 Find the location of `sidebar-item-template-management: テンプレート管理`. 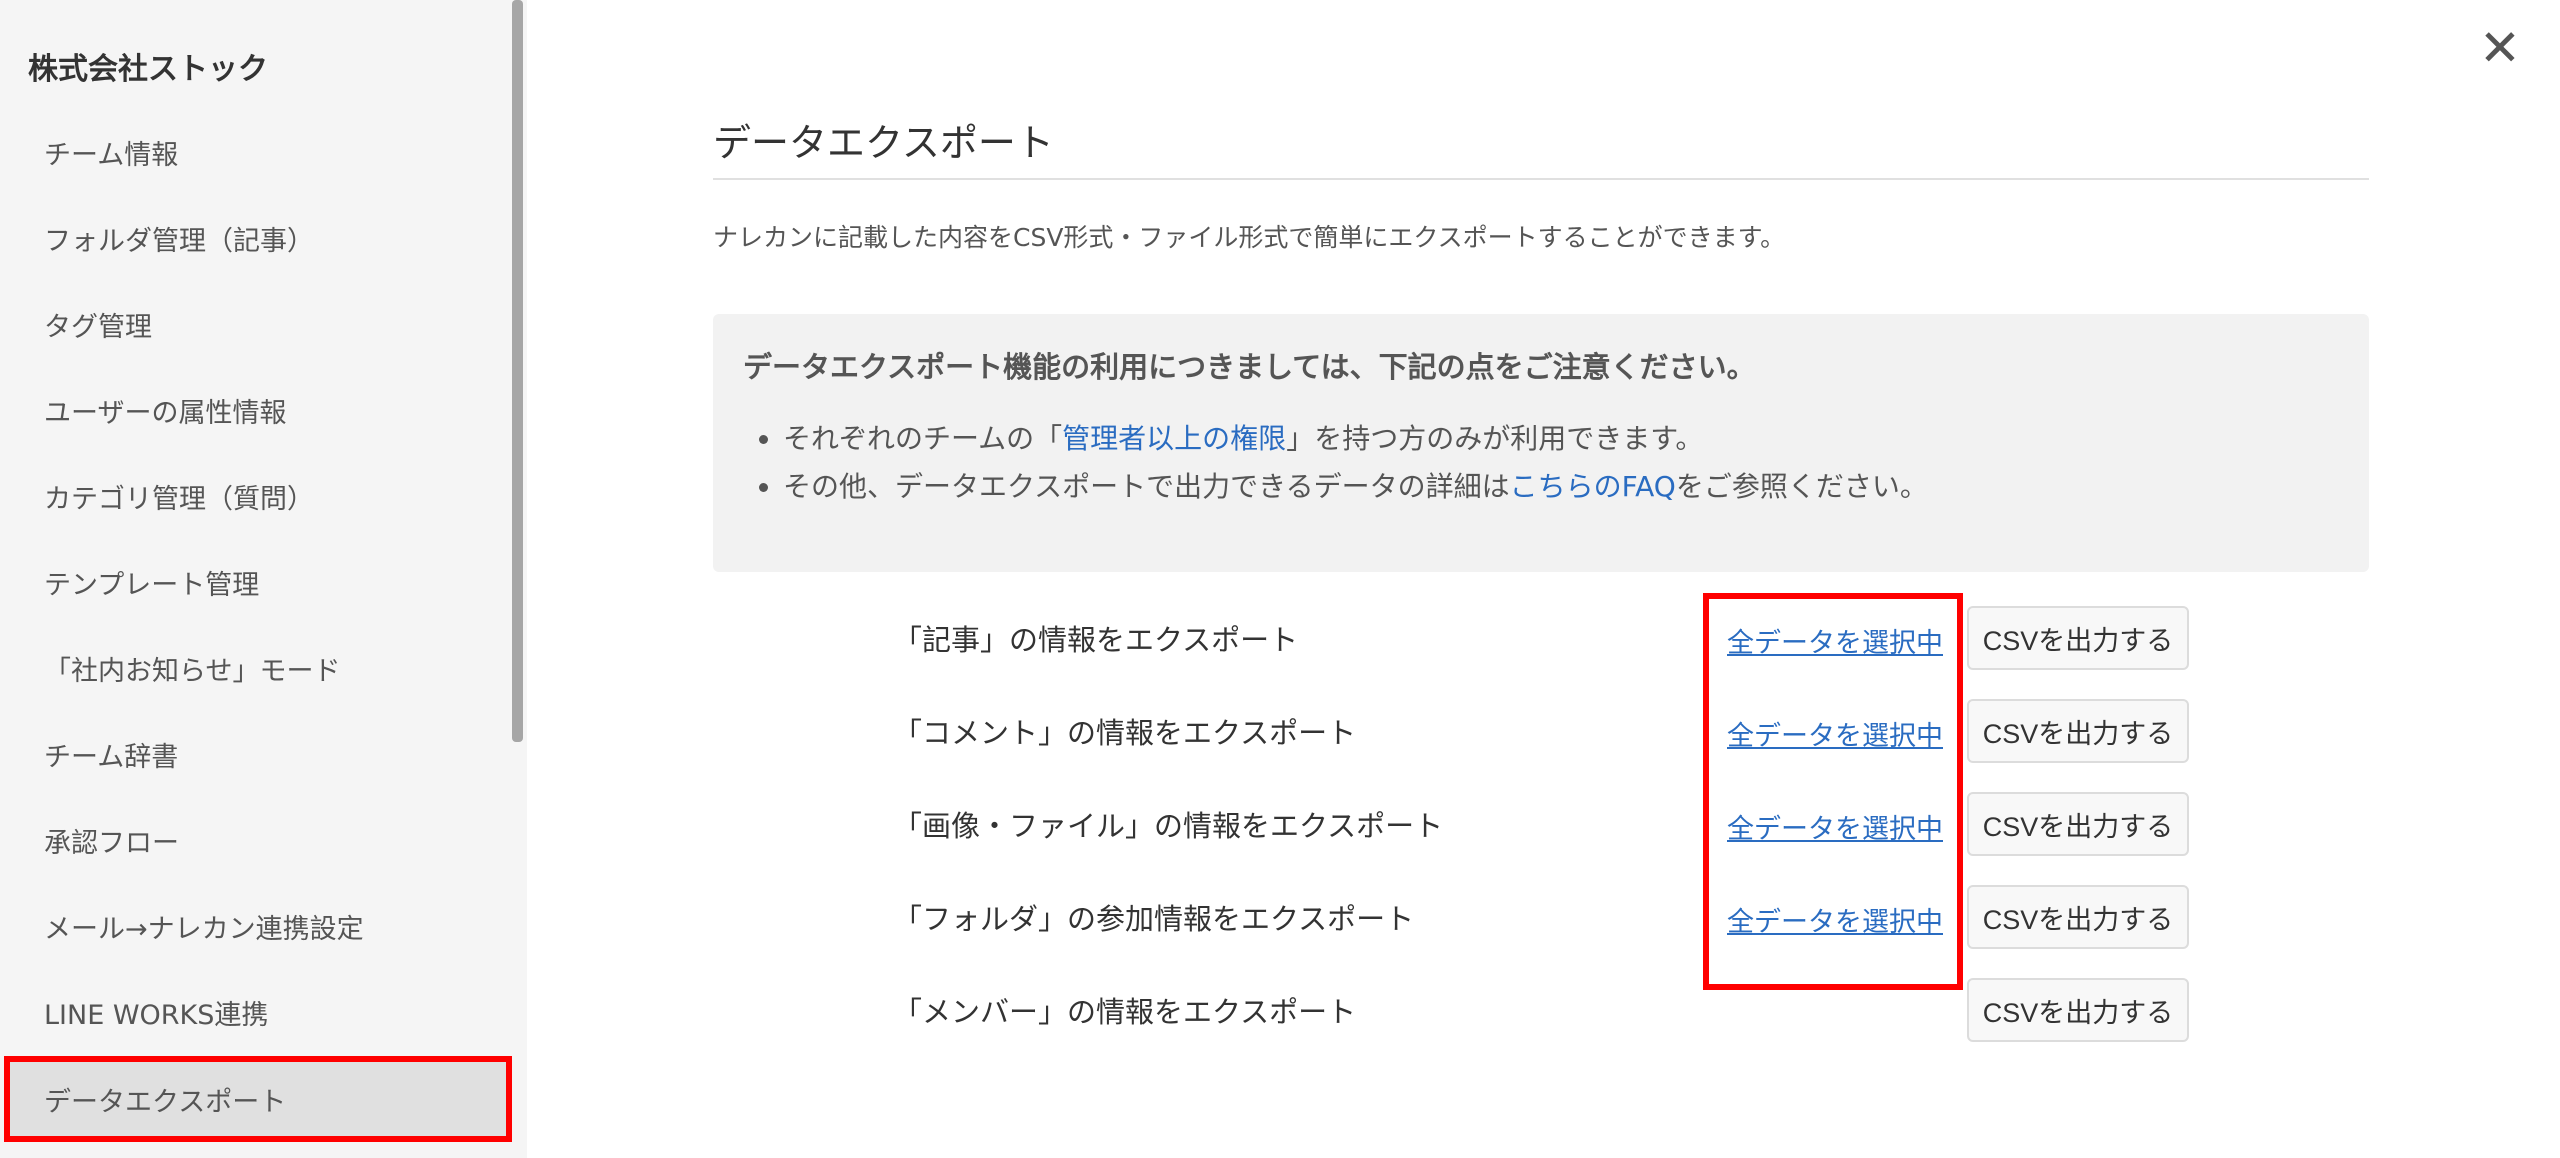

sidebar-item-template-management: テンプレート管理 is located at coordinates (256, 582).